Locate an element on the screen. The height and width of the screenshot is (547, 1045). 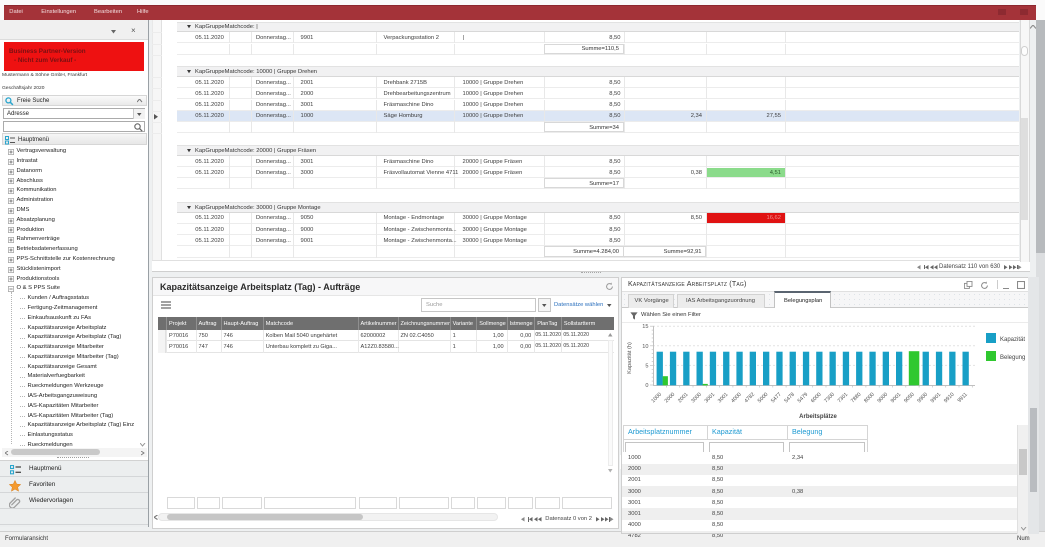
svg-text: Belegung is located at coordinates (1012, 358).